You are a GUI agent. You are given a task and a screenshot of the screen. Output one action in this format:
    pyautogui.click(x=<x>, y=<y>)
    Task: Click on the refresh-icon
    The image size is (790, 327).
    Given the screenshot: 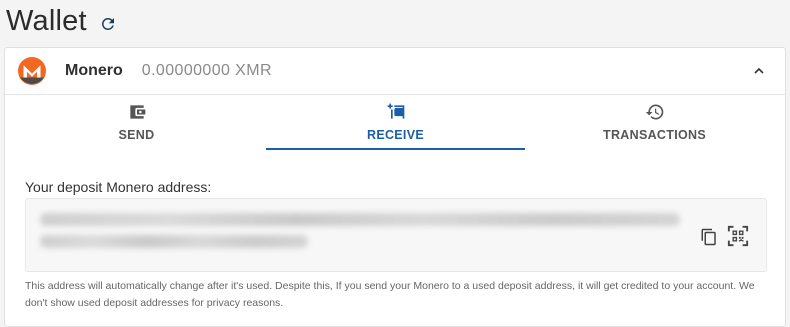 What is the action you would take?
    pyautogui.click(x=108, y=24)
    